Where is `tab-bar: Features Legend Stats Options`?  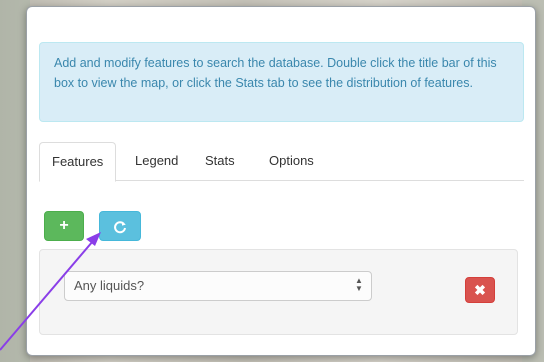
tab-bar: Features Legend Stats Options is located at coordinates (281, 162).